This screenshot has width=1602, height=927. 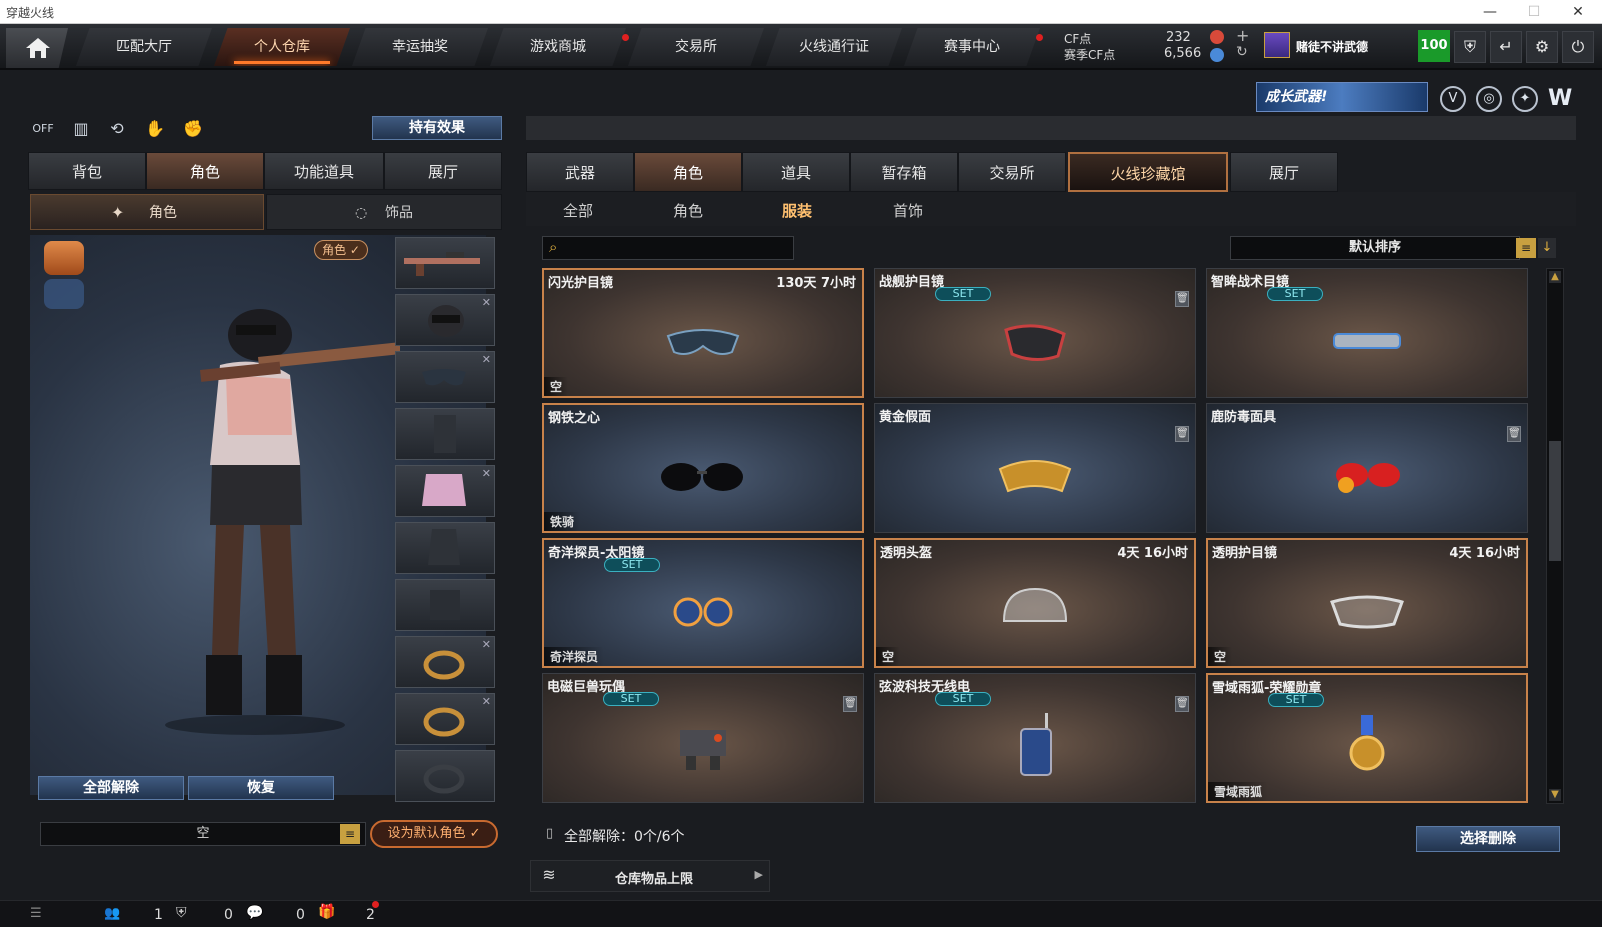 I want to click on rtab-exchange: 交易所, so click(x=1012, y=172).